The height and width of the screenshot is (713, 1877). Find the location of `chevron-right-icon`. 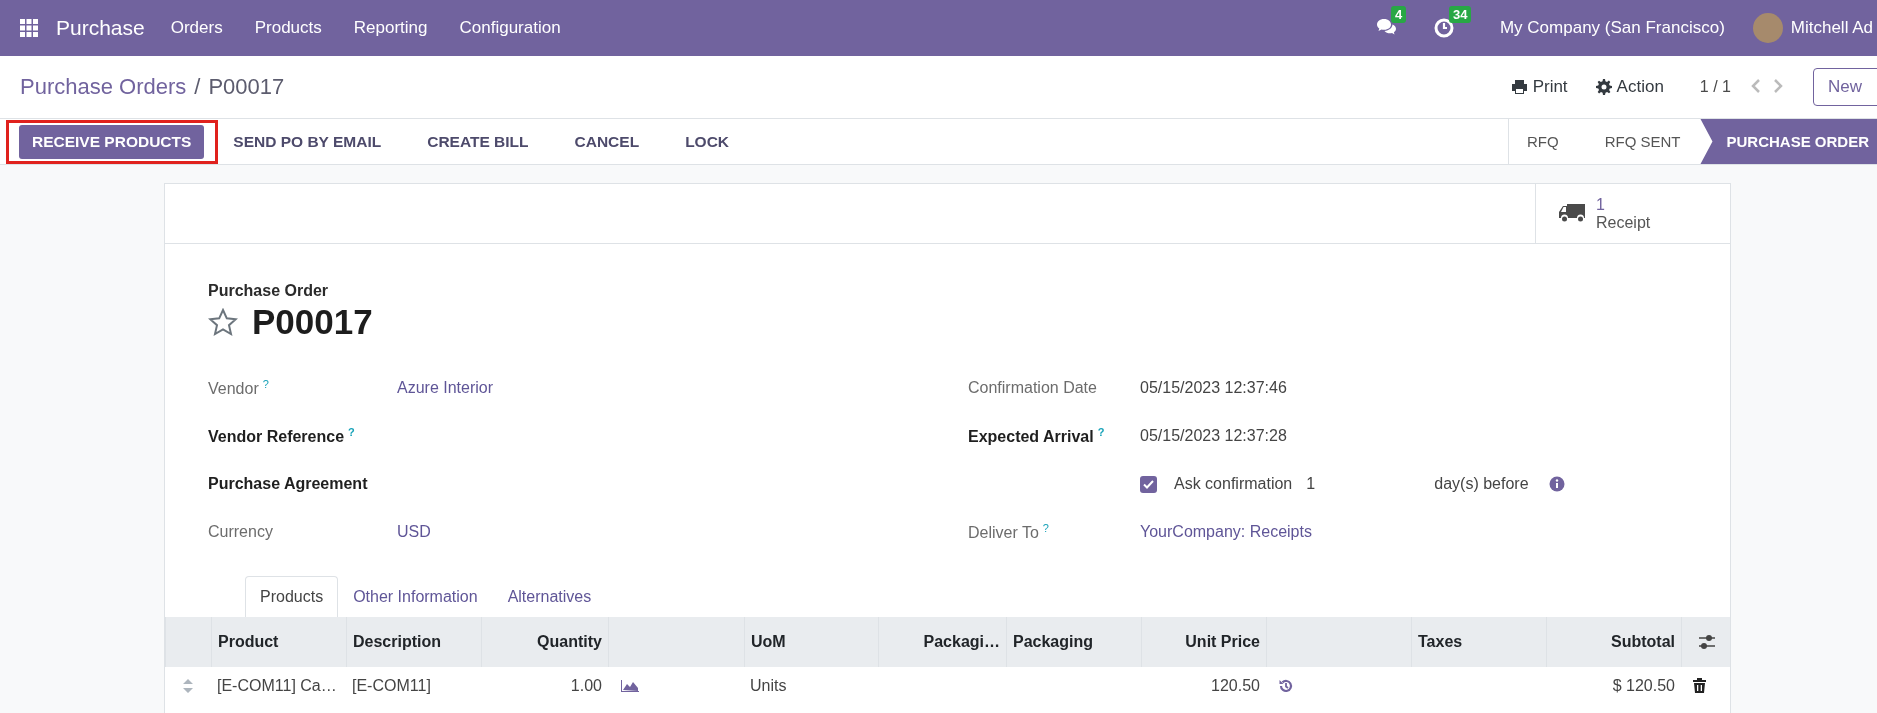

chevron-right-icon is located at coordinates (1778, 85).